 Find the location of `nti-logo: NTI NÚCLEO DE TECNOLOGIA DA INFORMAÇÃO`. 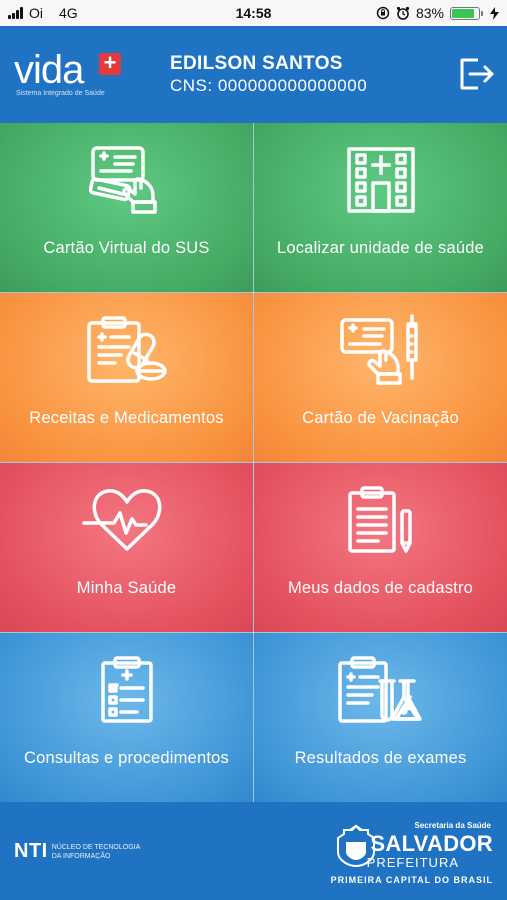

nti-logo: NTI NÚCLEO DE TECNOLOGIA DA INFORMAÇÃO is located at coordinates (77, 851).